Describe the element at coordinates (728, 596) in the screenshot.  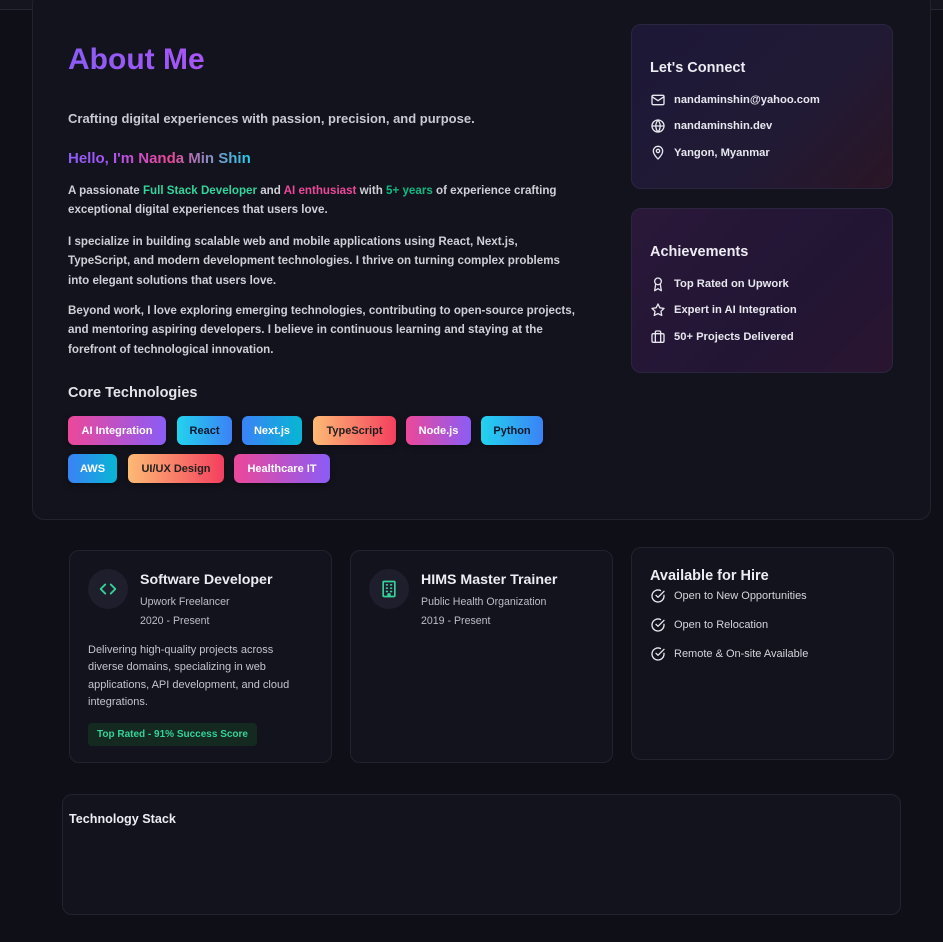
I see `availability-item: Open to New Opportunities` at that location.